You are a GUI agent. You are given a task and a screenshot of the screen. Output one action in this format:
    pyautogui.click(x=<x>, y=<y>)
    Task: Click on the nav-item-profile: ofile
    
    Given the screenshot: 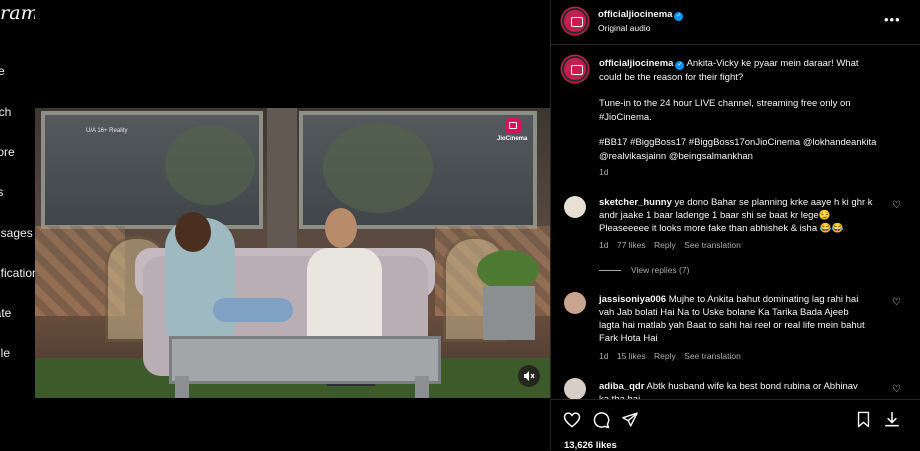 What is the action you would take?
    pyautogui.click(x=5, y=353)
    